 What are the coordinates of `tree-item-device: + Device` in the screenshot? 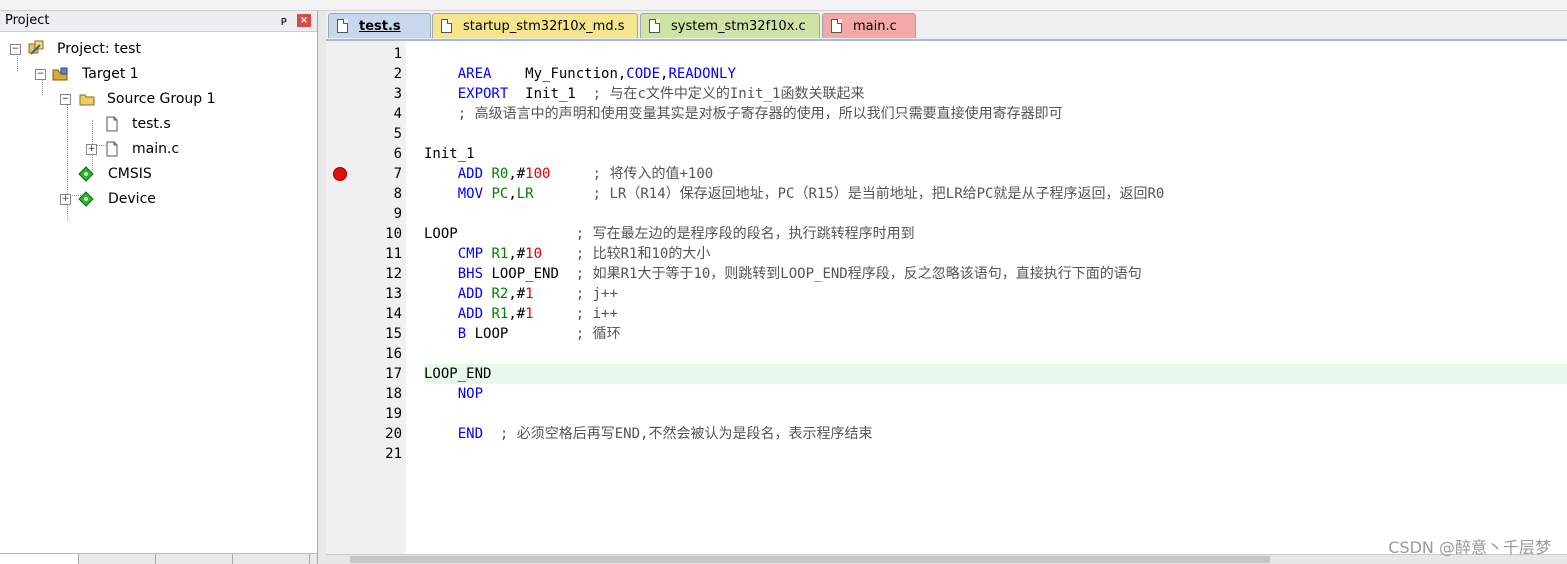 It's located at (180, 199).